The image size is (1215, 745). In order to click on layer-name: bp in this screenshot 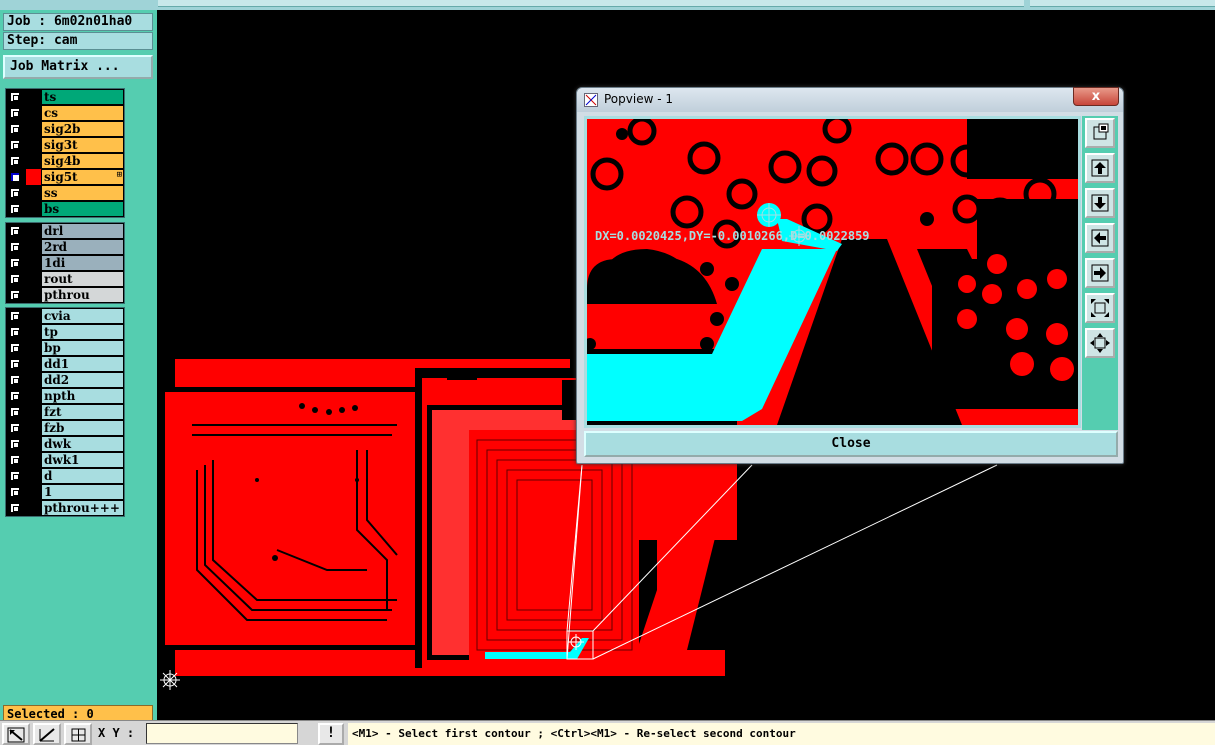, I will do `click(82, 348)`.